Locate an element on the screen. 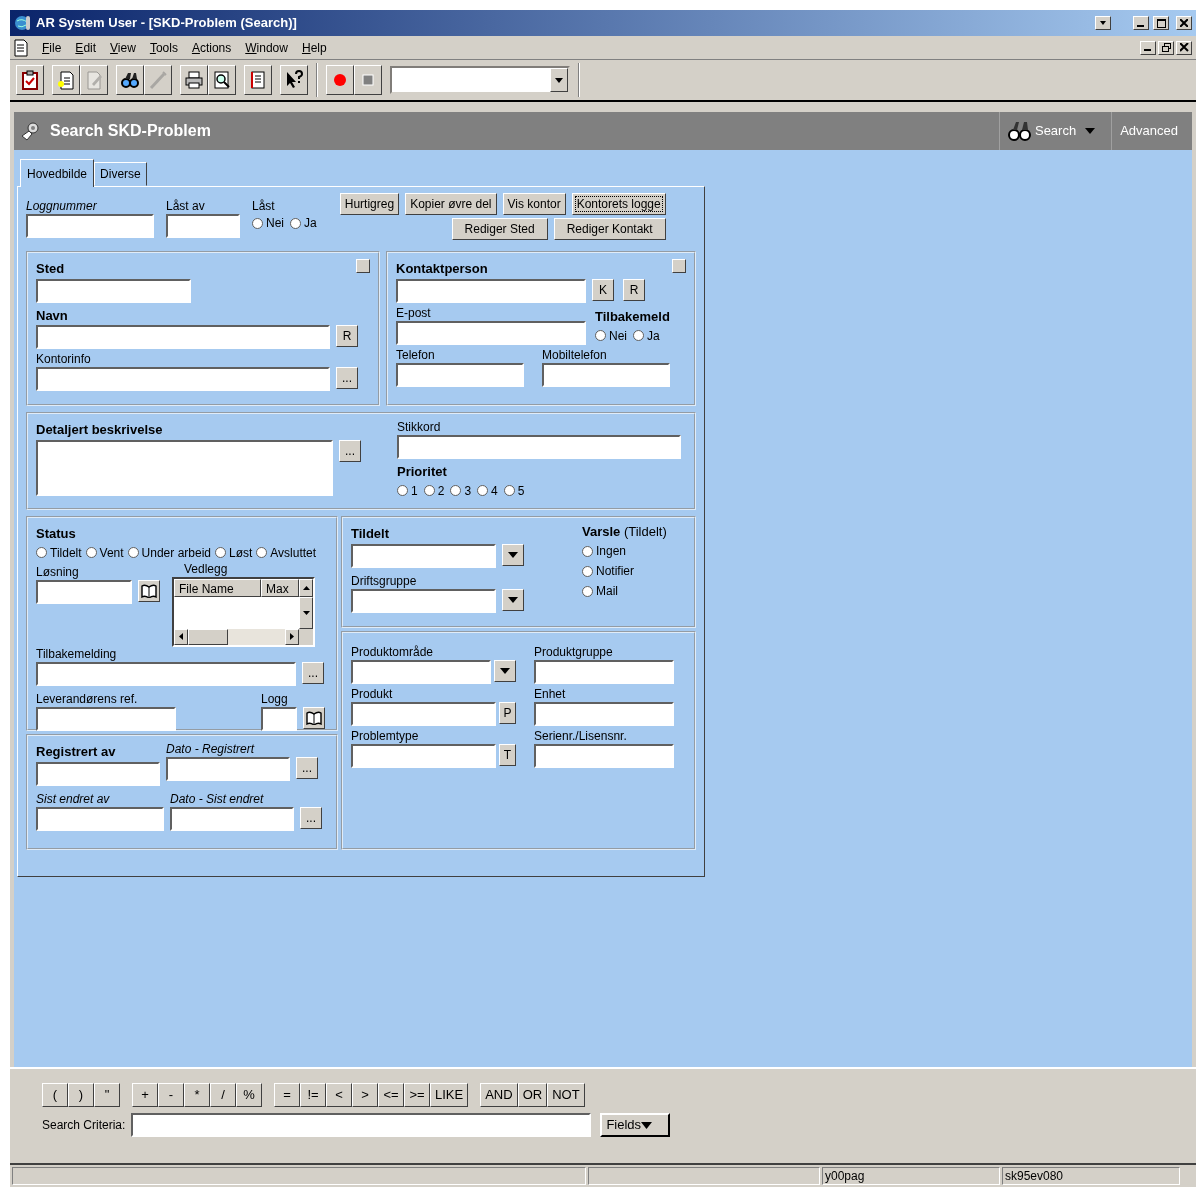  operator-button: = is located at coordinates (287, 1095).